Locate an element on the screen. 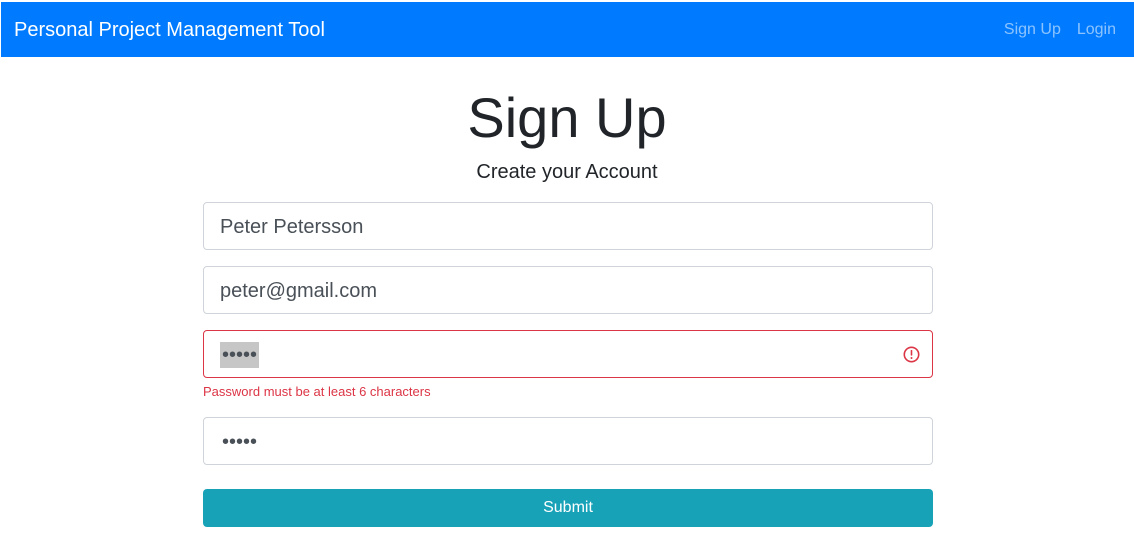  email-field-value: peter@gmail.com is located at coordinates (299, 291).